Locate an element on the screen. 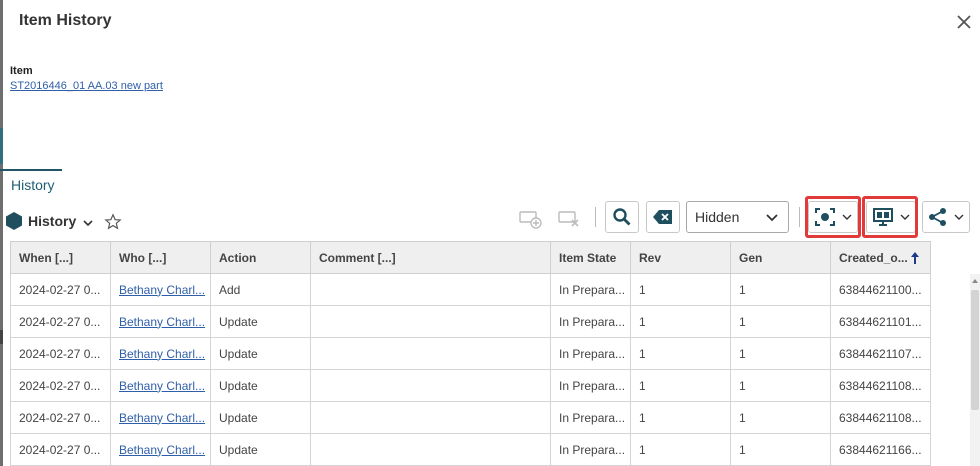 The image size is (980, 466). scrollbar-thumb is located at coordinates (975, 350).